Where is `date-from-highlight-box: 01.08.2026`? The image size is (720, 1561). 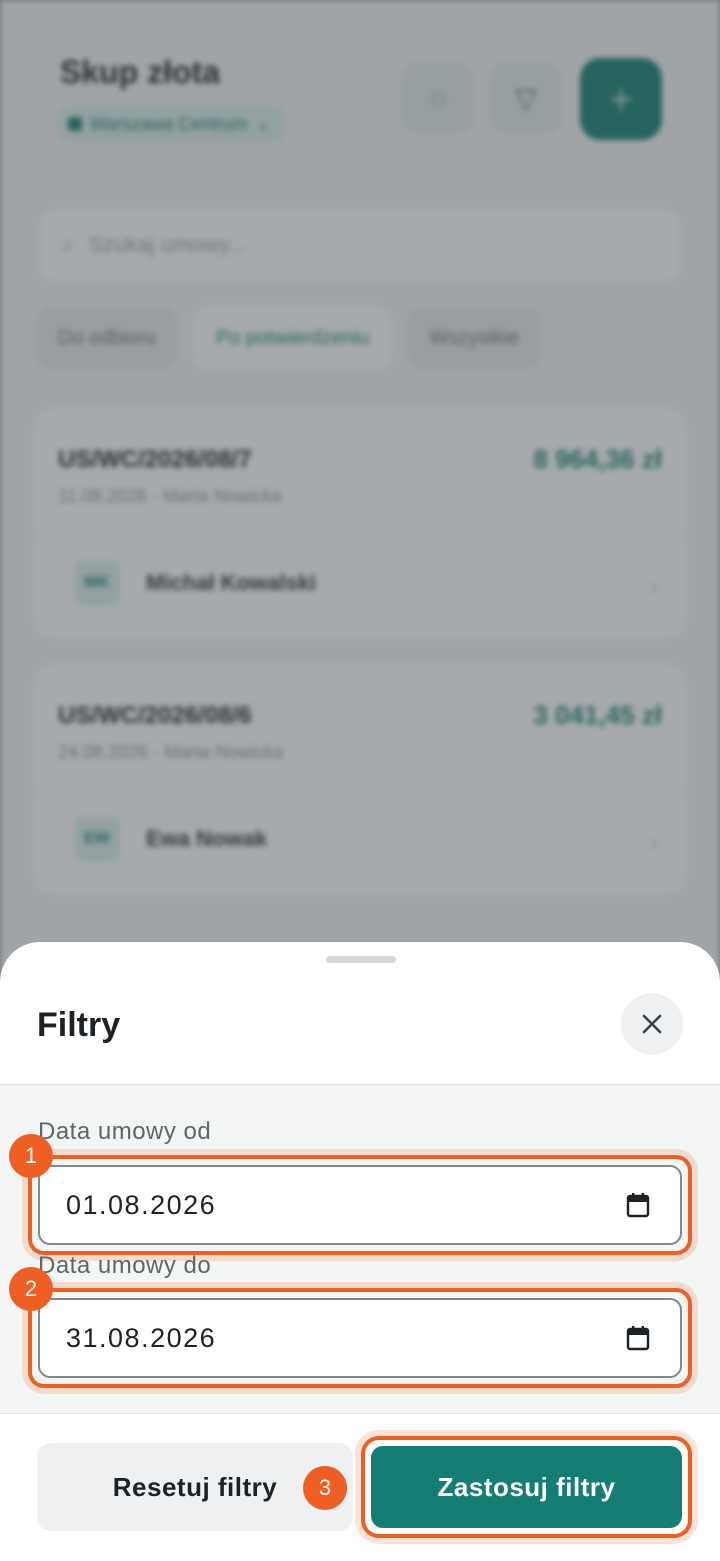
date-from-highlight-box: 01.08.2026 is located at coordinates (360, 1205).